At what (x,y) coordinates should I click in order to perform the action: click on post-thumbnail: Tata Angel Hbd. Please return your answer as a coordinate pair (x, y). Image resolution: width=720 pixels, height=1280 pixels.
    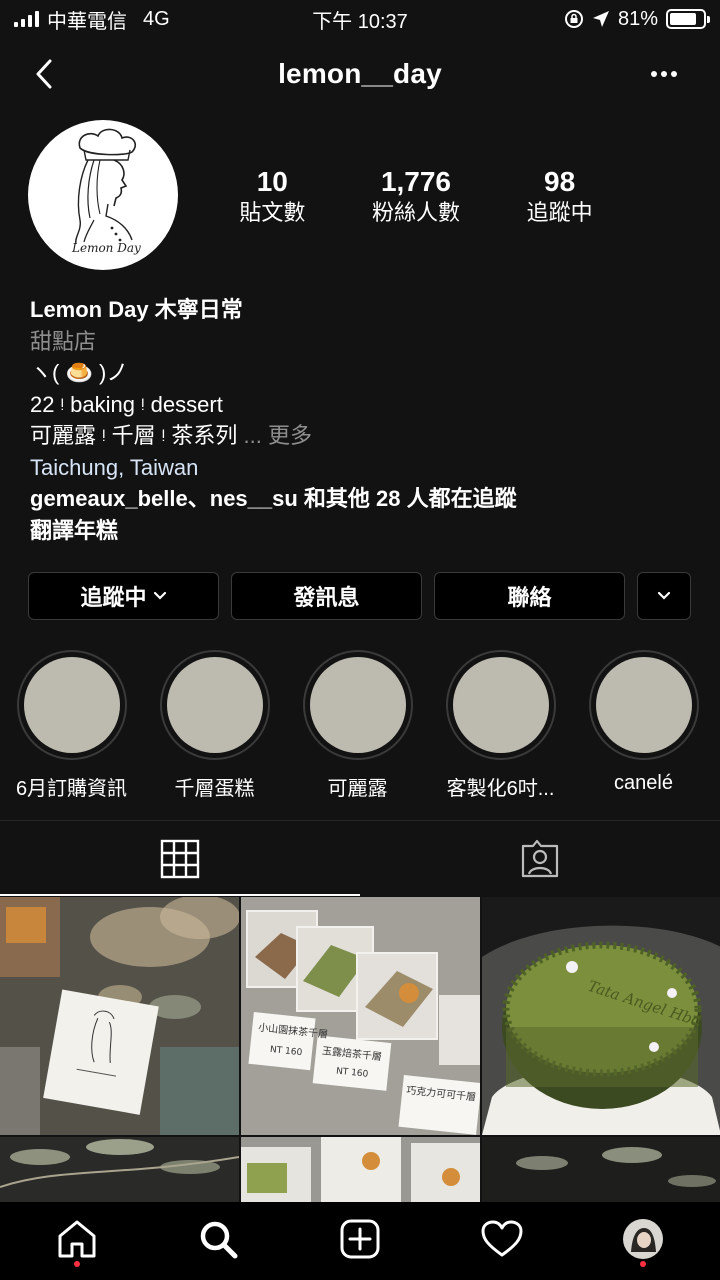
    Looking at the image, I should click on (601, 1016).